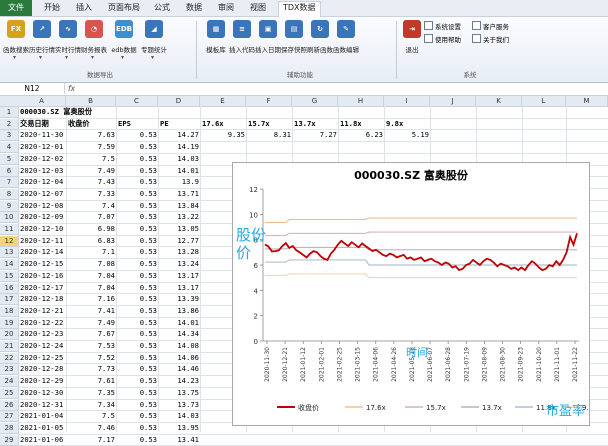 The width and height of the screenshot is (608, 446). What do you see at coordinates (108, 416) in the screenshot?
I see `value-cell: 7.5` at bounding box center [108, 416].